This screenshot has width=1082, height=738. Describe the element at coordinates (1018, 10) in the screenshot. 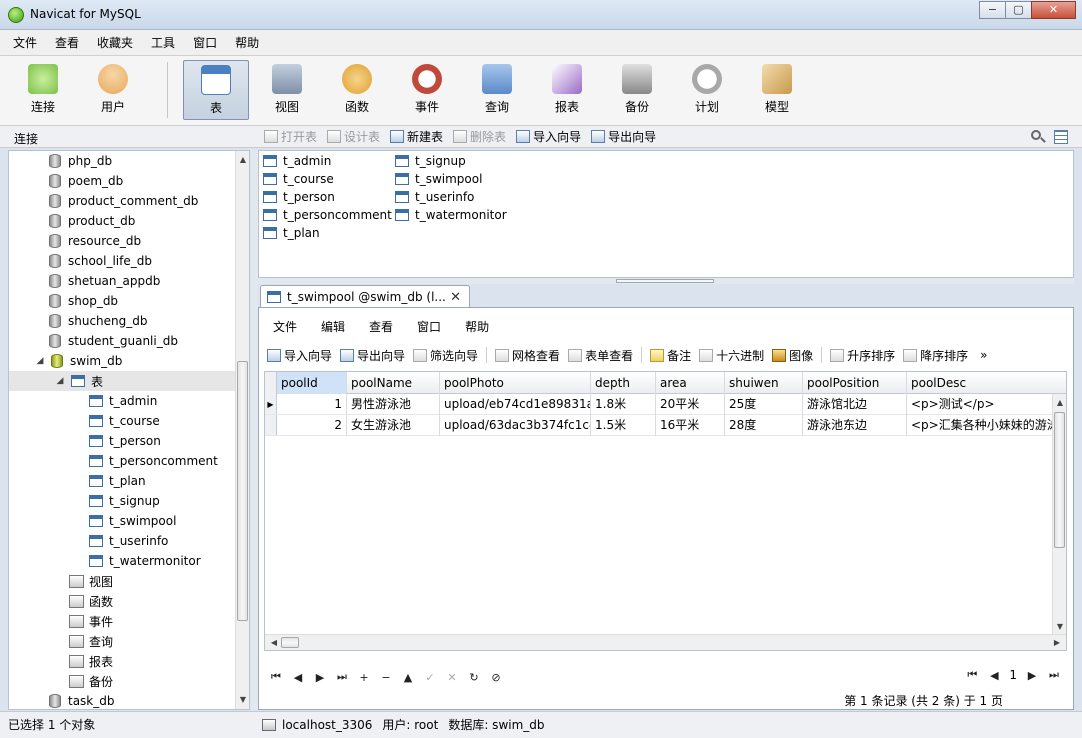

I see `maximize-button: ▢` at that location.